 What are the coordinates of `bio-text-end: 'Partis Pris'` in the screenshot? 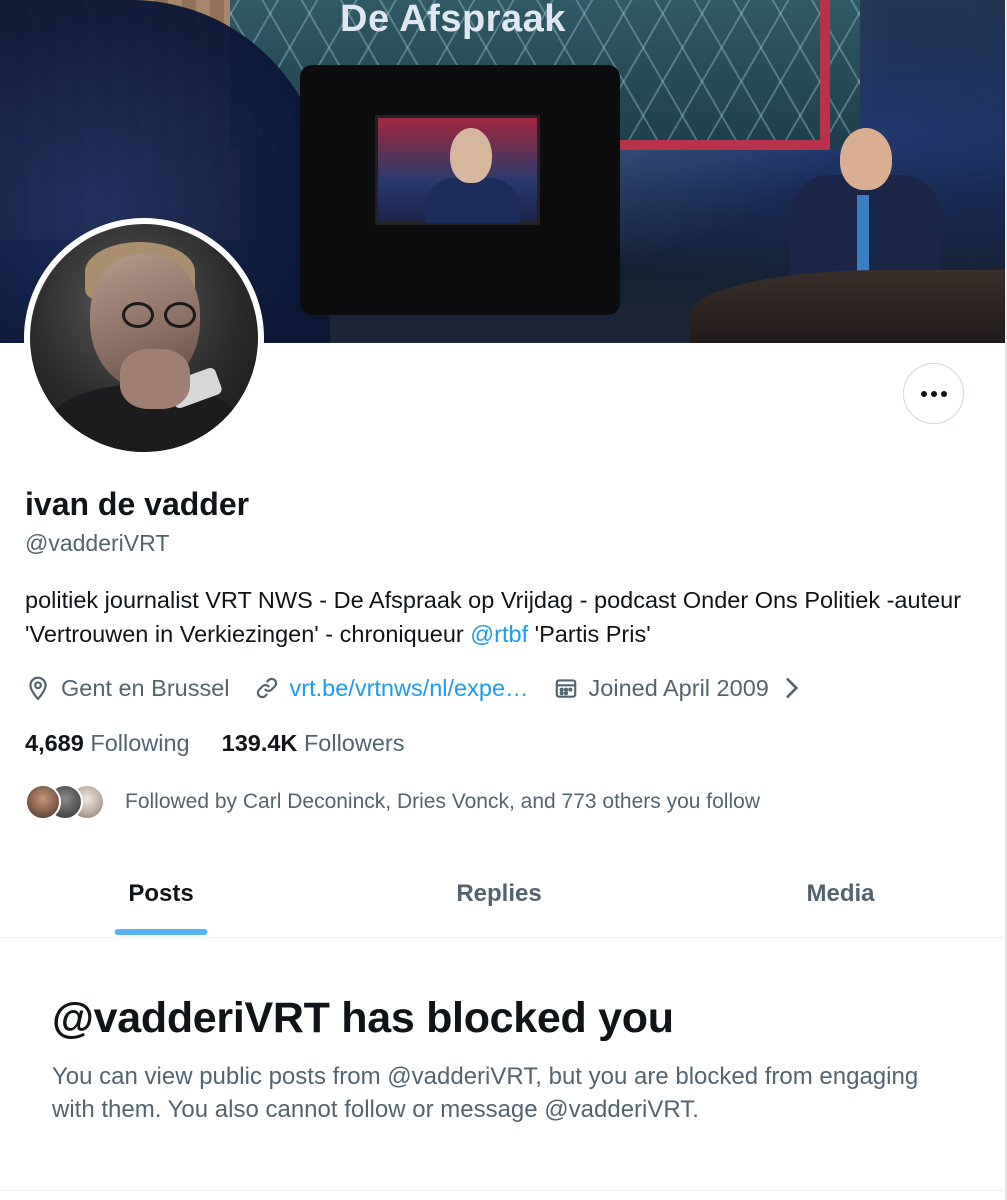 It's located at (589, 634).